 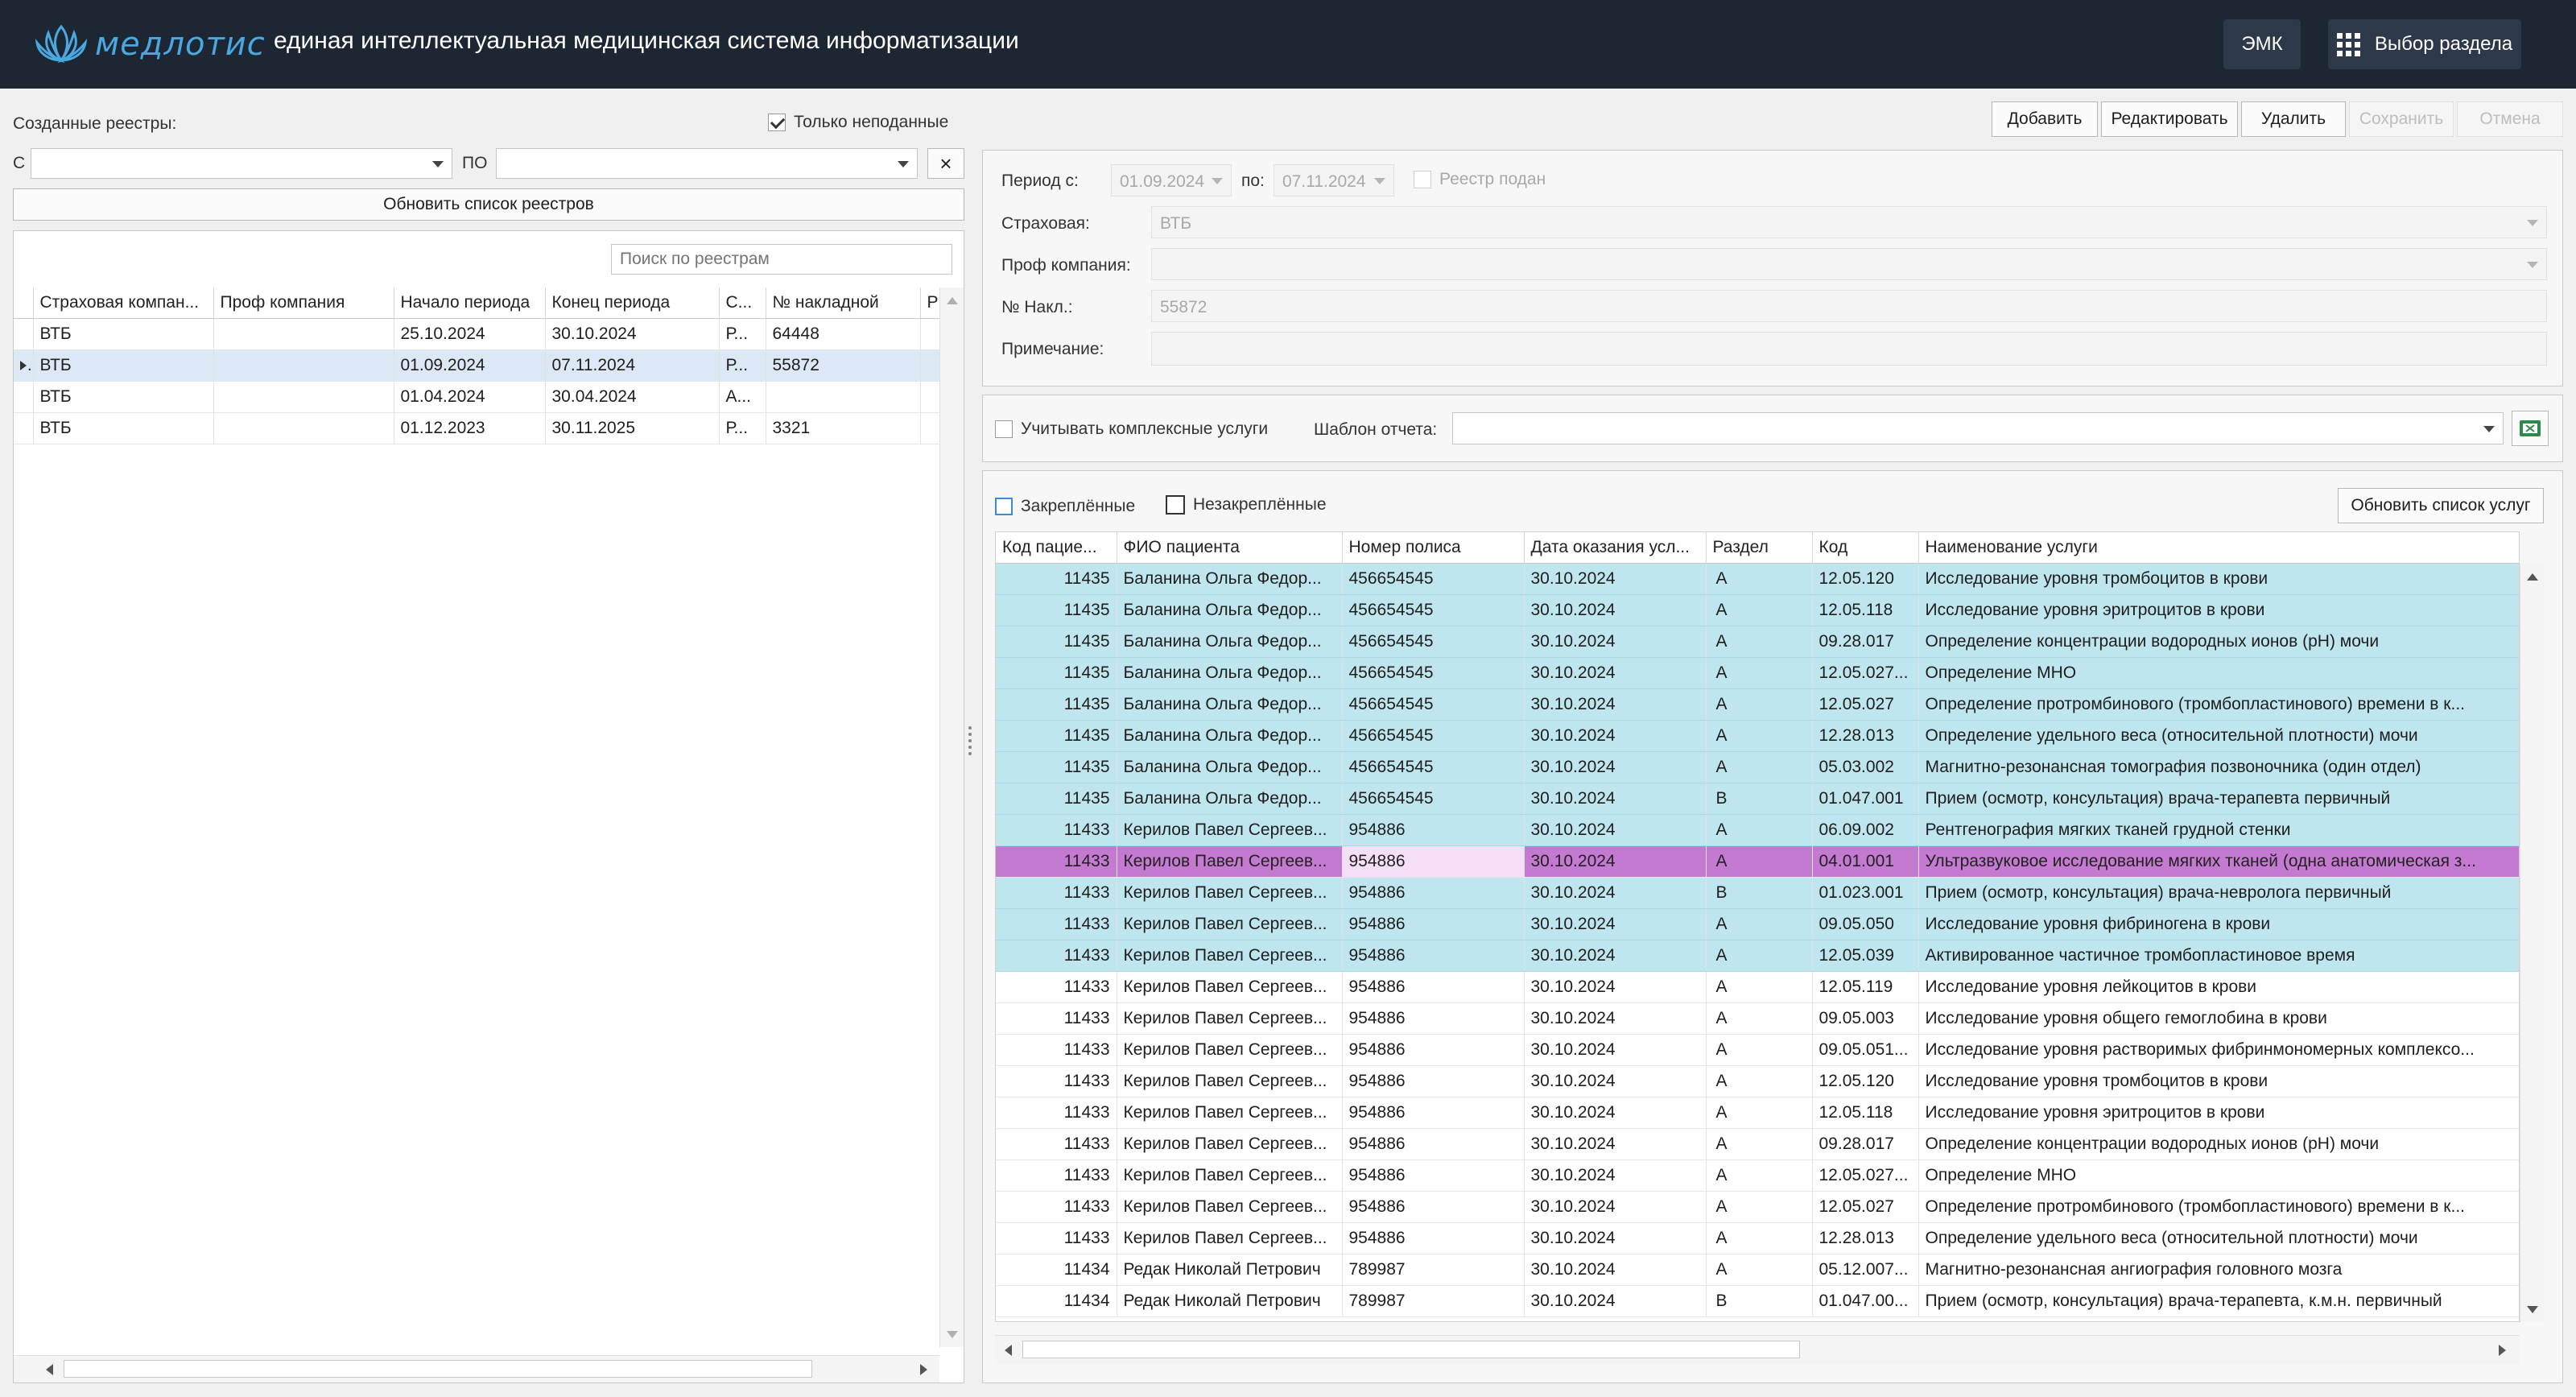 I want to click on submitted-checkbox, so click(x=1422, y=179).